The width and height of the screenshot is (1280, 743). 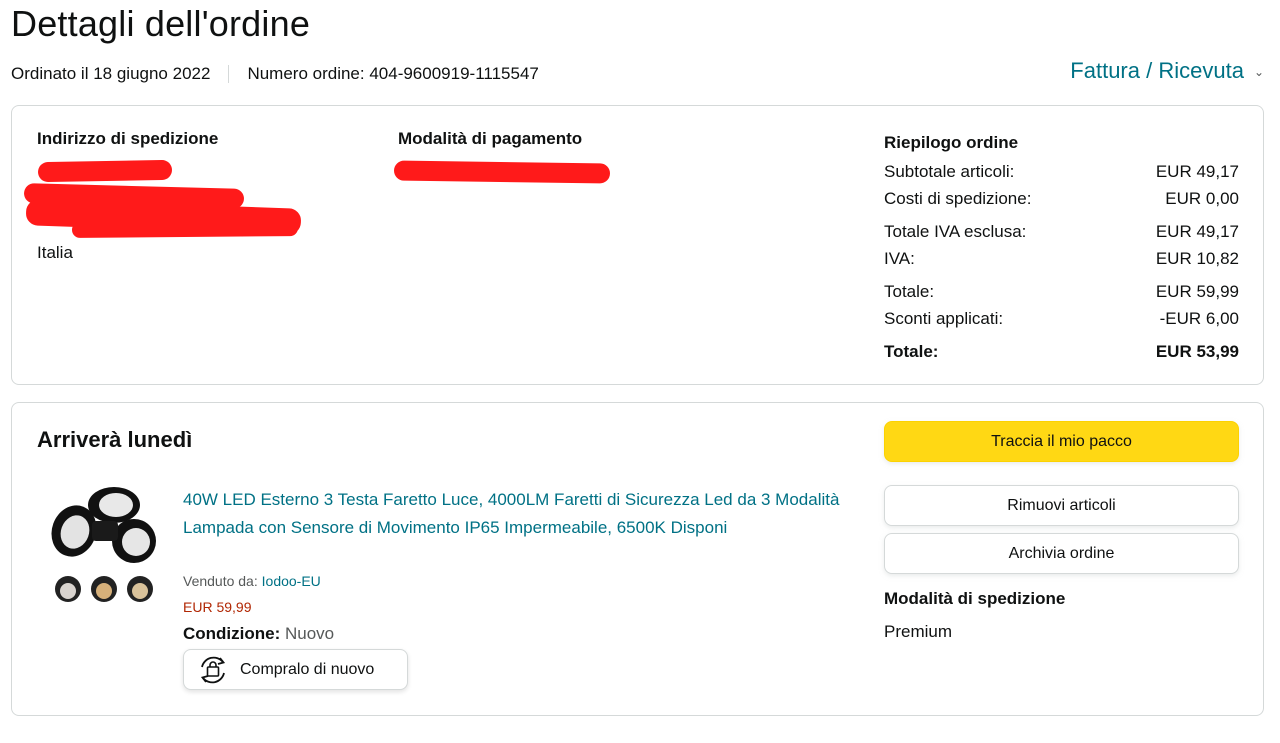 What do you see at coordinates (222, 581) in the screenshot?
I see `sold-by-label: Venduto da:` at bounding box center [222, 581].